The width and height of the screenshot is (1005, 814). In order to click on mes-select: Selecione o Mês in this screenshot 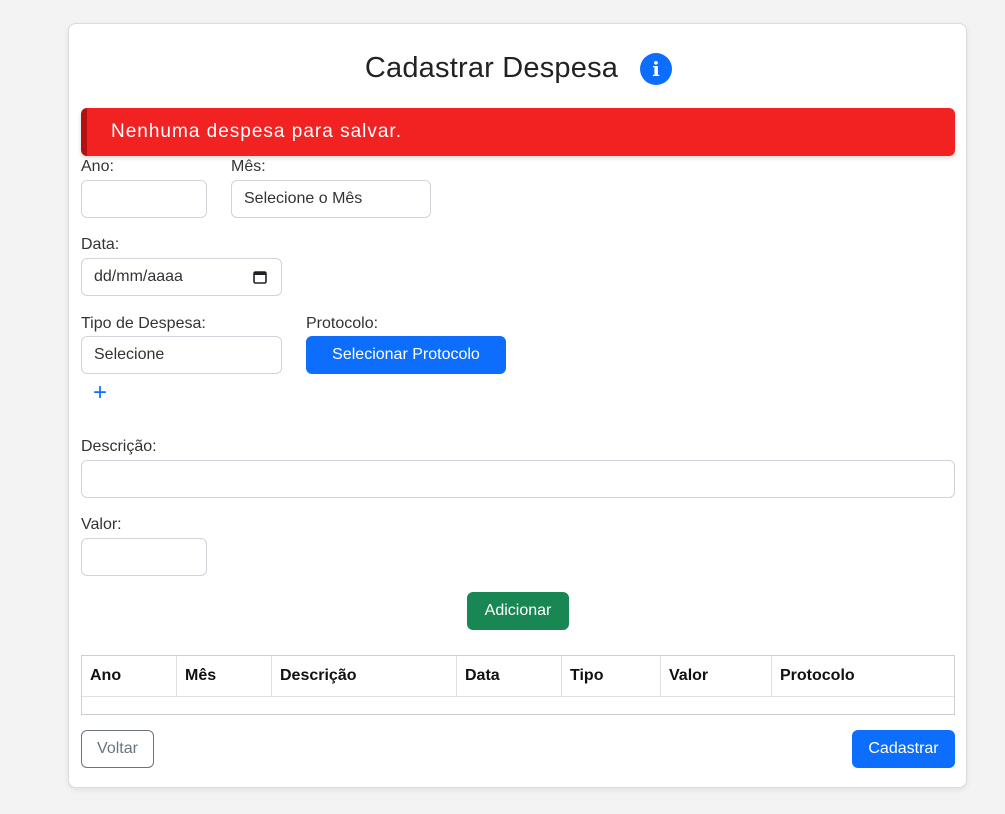, I will do `click(331, 199)`.